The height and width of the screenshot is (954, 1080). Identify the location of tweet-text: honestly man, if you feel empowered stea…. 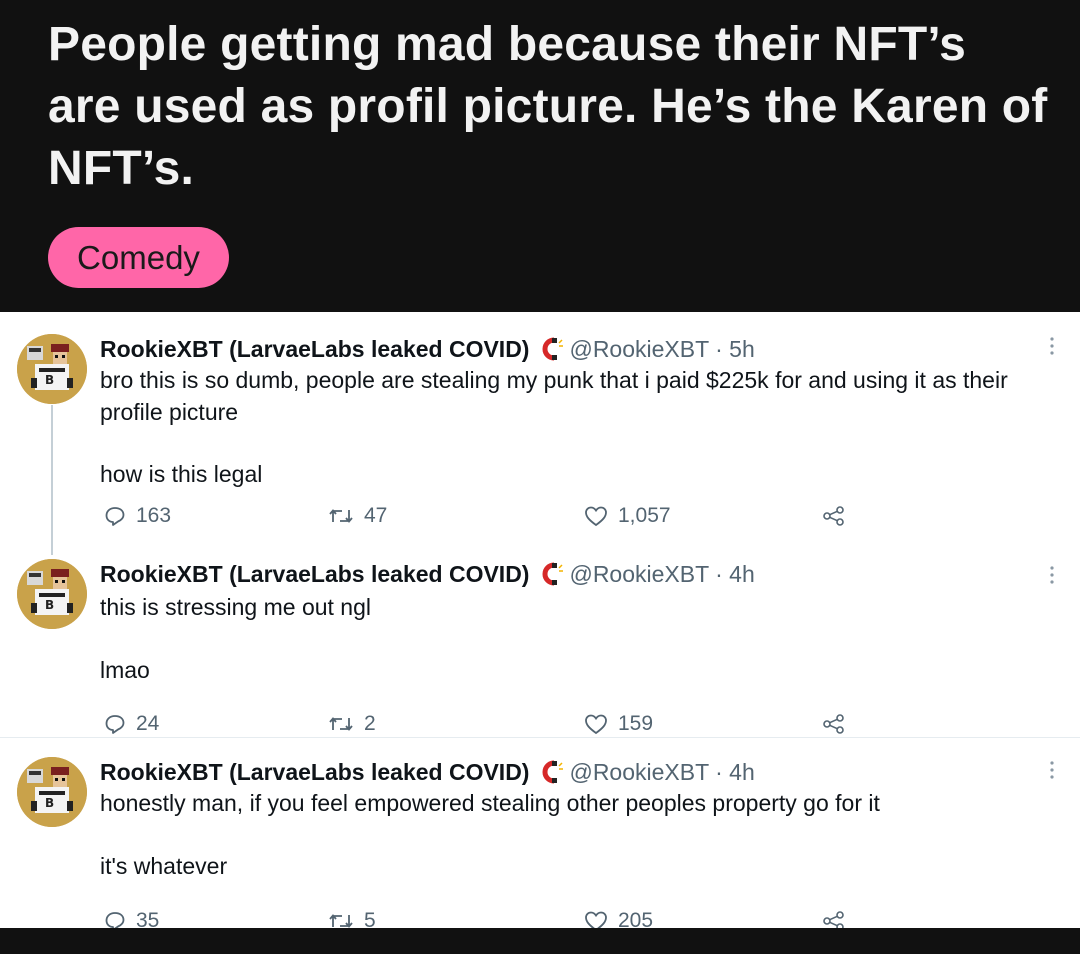
(490, 803).